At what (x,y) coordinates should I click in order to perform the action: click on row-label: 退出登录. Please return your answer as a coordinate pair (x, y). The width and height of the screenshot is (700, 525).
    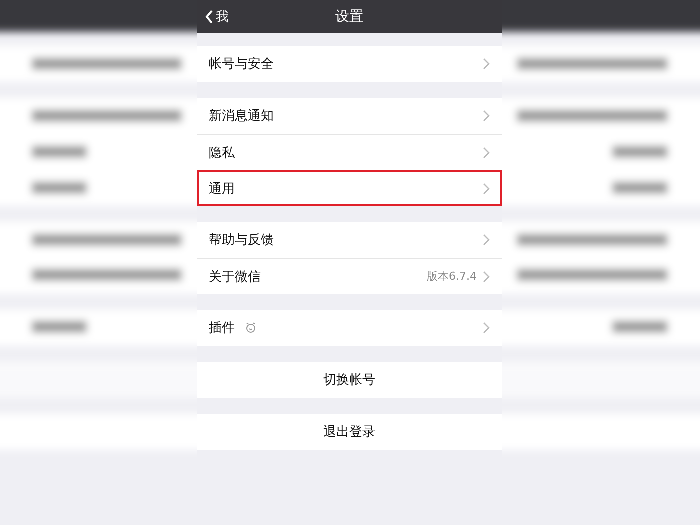
    Looking at the image, I should click on (350, 432).